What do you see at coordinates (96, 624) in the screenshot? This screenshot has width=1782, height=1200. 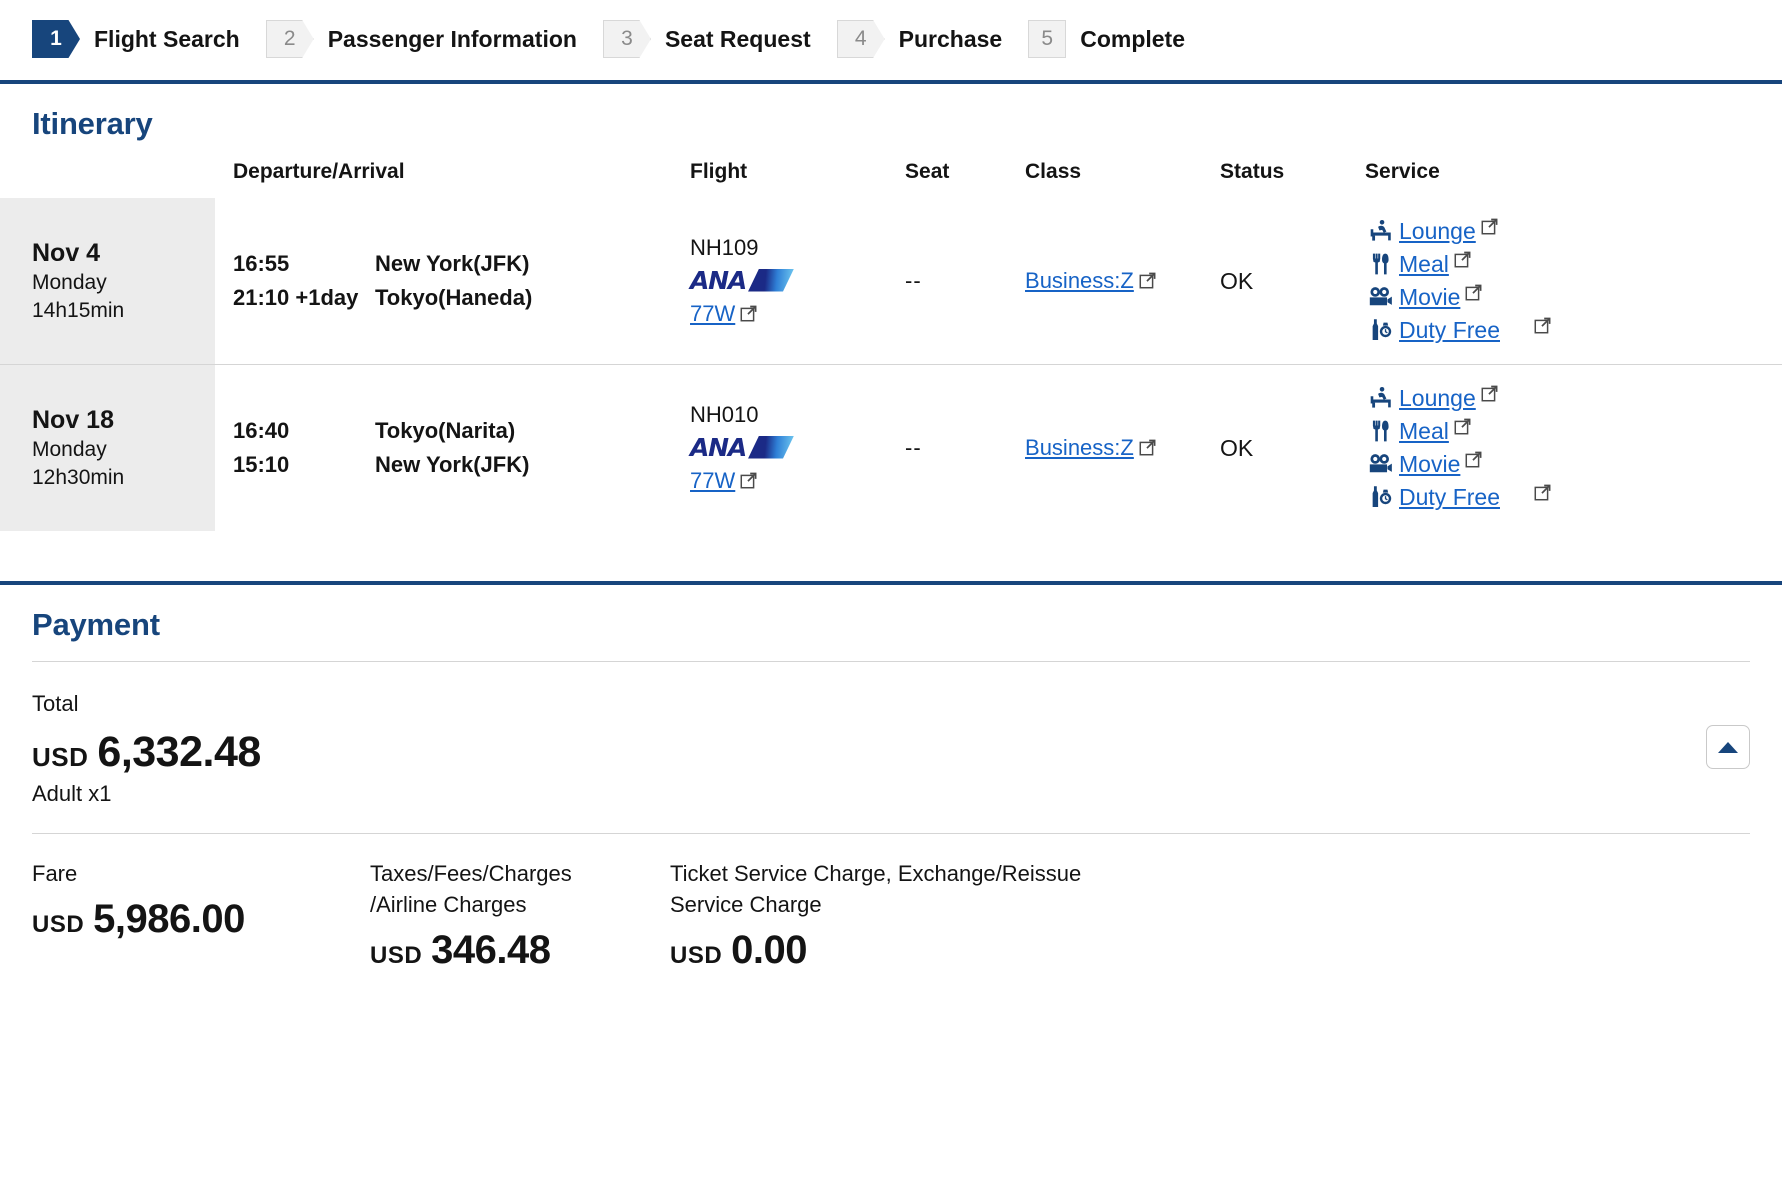 I see `payment-title: Payment` at bounding box center [96, 624].